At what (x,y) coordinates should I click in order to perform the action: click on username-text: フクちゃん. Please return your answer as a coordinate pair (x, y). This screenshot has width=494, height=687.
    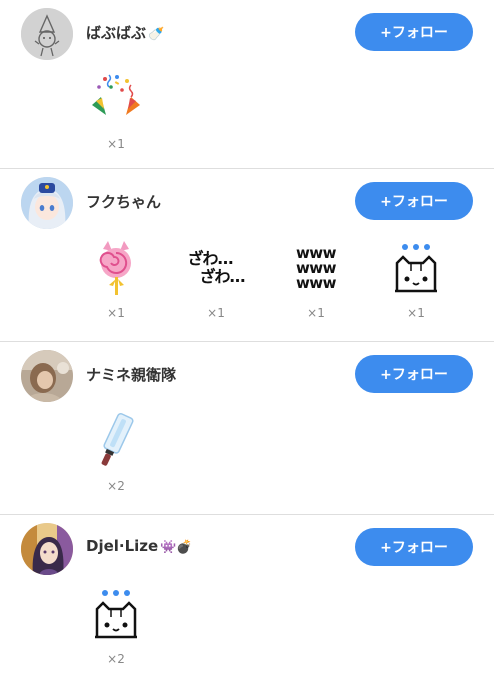
    Looking at the image, I should click on (124, 202).